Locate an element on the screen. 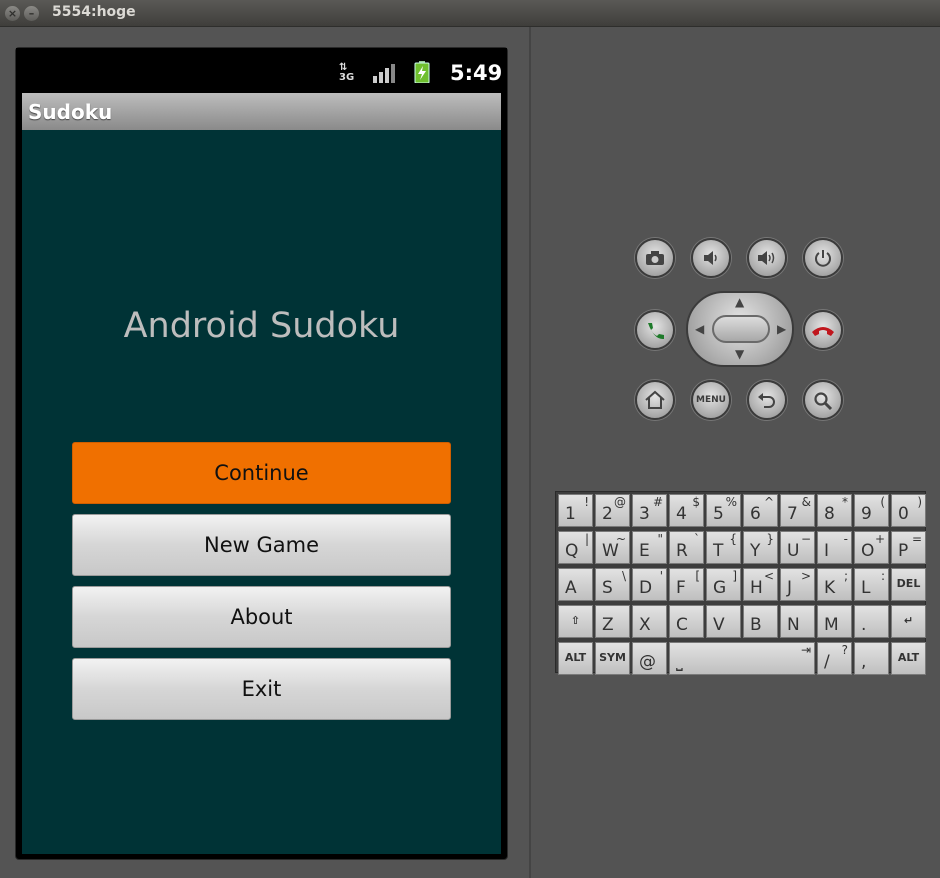  key-g: G] is located at coordinates (723, 584).